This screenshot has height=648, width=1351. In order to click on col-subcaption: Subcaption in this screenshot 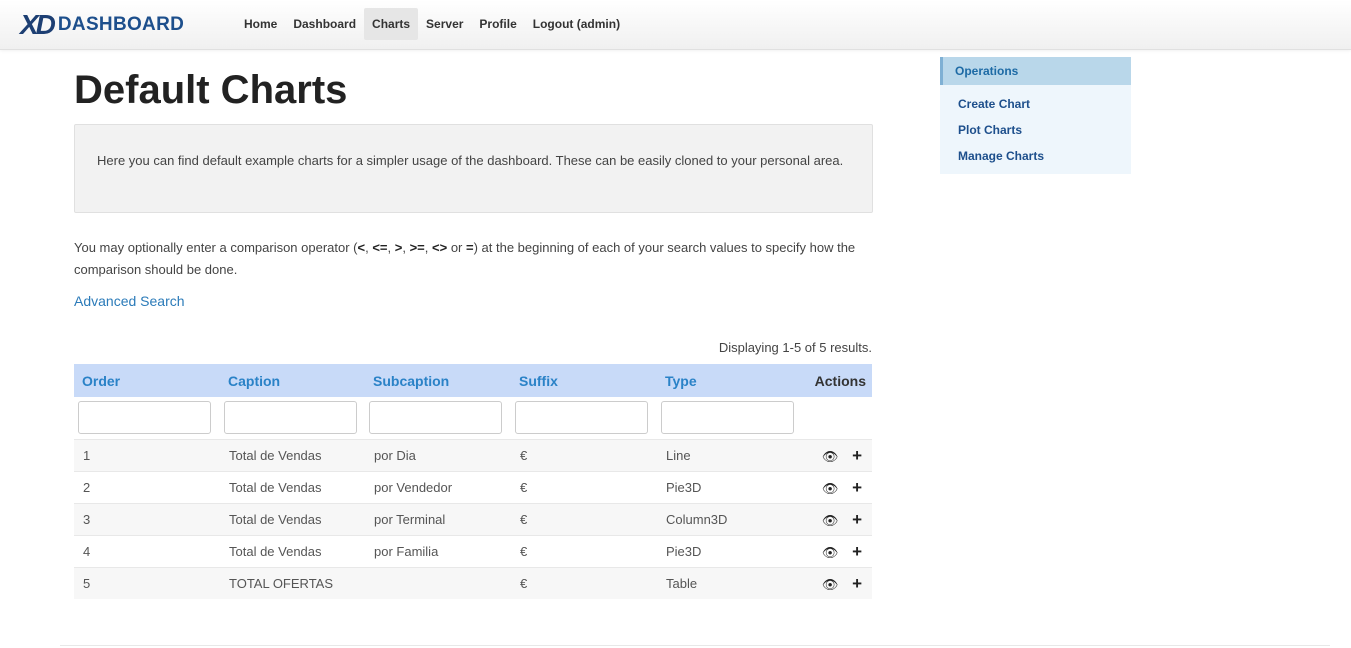, I will do `click(438, 380)`.